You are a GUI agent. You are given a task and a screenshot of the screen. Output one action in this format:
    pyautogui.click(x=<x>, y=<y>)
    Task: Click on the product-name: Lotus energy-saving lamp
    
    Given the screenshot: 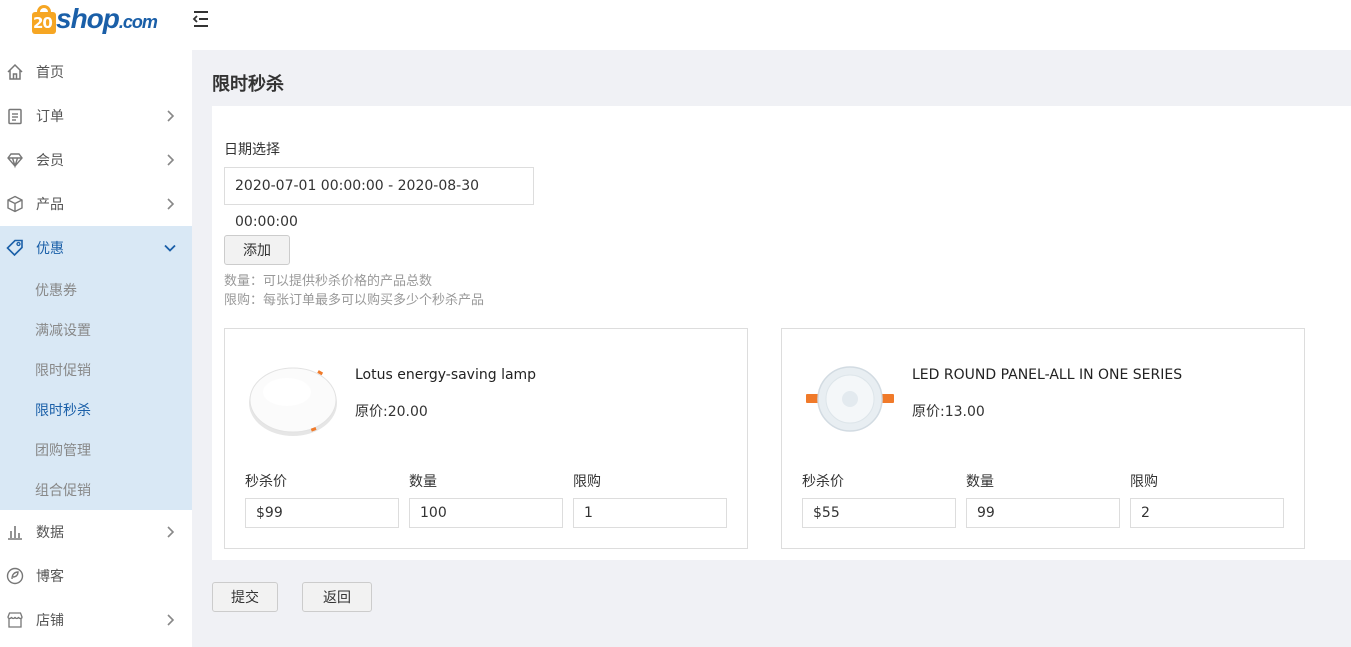 What is the action you would take?
    pyautogui.click(x=446, y=375)
    